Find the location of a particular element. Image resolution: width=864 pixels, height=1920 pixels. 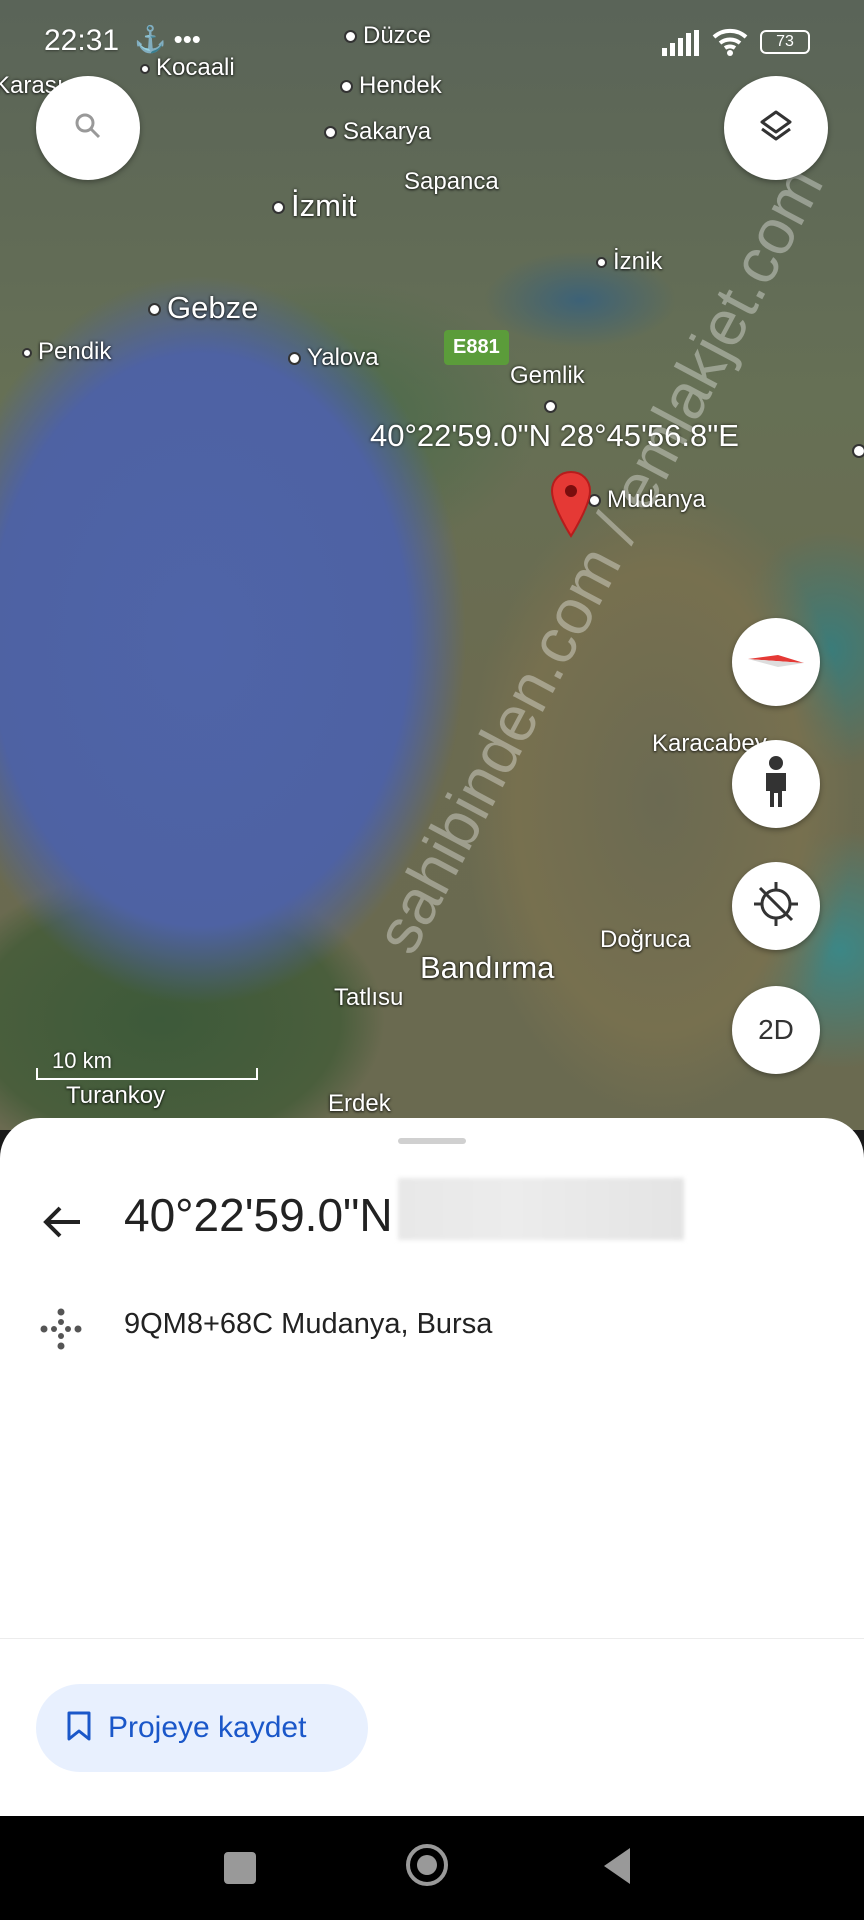

map-label-izmit: İzmit is located at coordinates (314, 206).